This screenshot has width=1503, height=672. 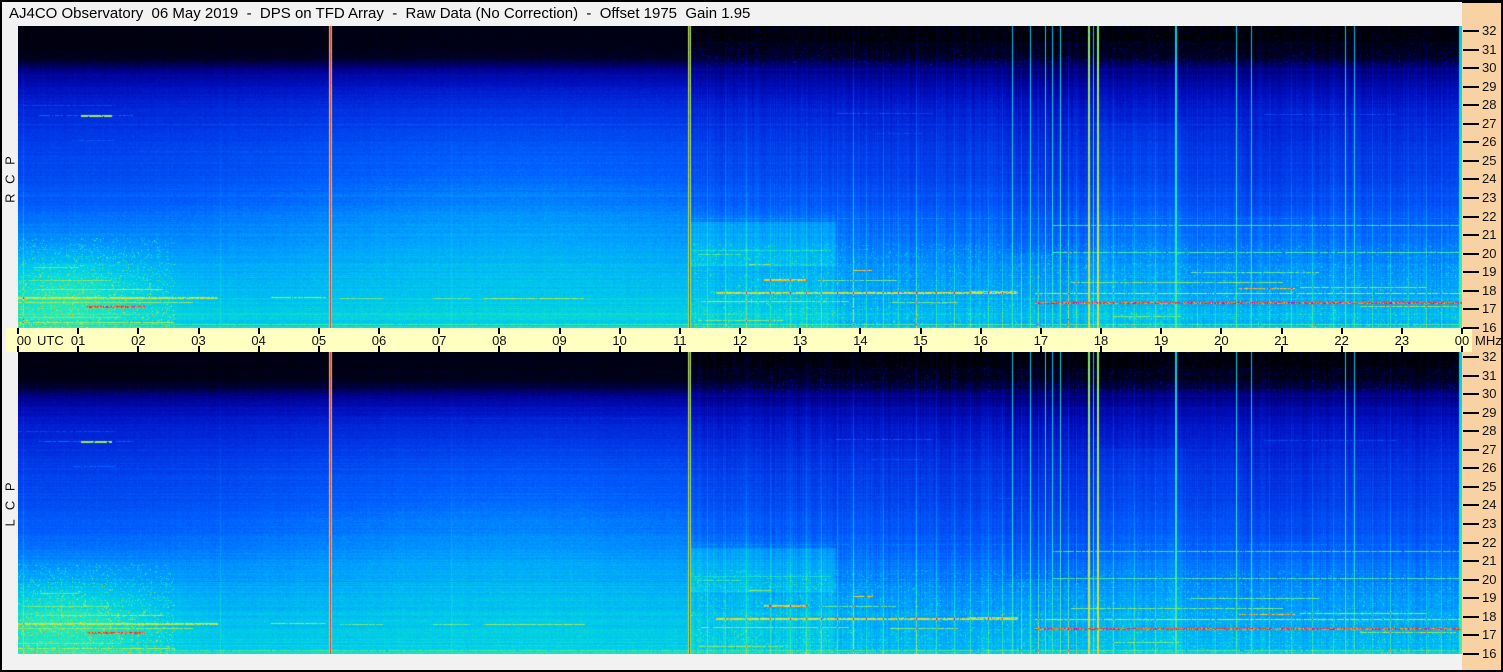 I want to click on rcp-polarization-label: R C P, so click(x=10, y=178).